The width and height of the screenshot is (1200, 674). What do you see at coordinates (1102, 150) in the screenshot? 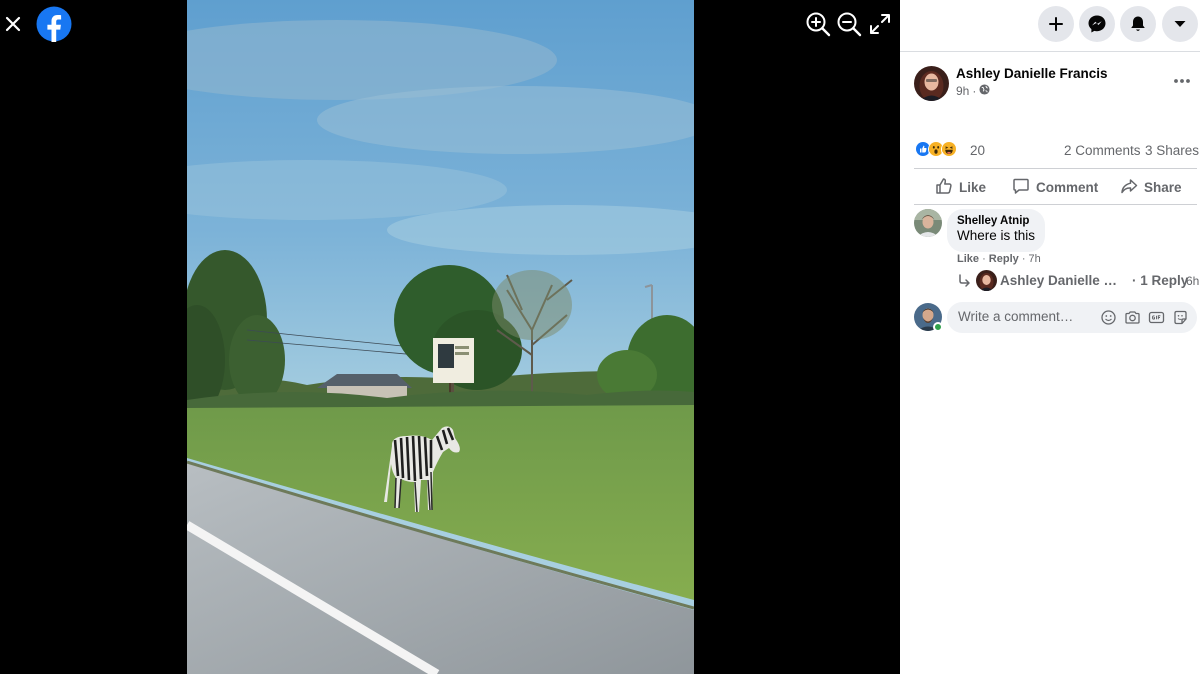
I see `comments-count: 2 Comments` at bounding box center [1102, 150].